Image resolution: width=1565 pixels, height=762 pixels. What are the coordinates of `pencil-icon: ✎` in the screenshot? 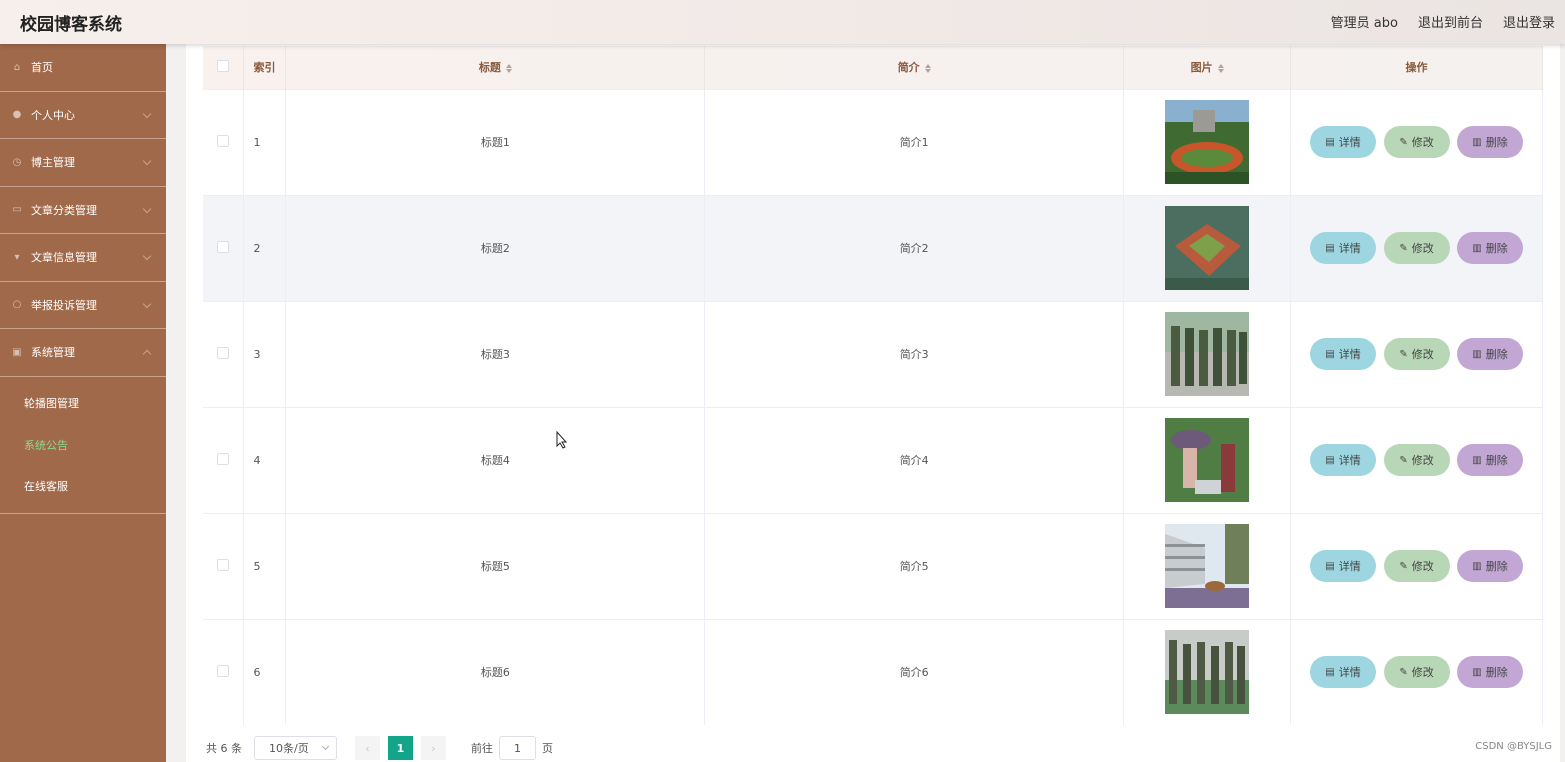 It's located at (1403, 566).